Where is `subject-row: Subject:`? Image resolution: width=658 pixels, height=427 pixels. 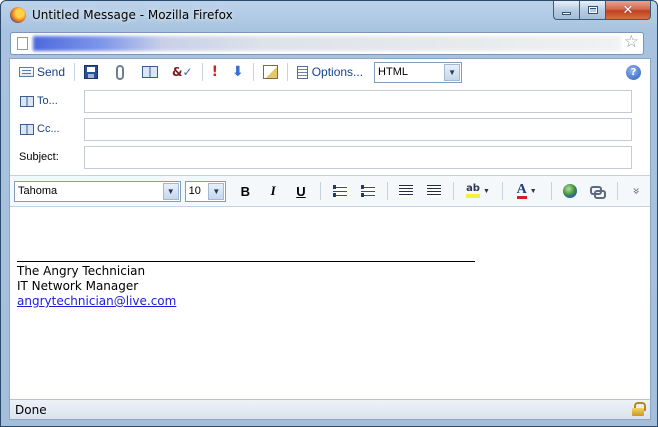 subject-row: Subject: is located at coordinates (330, 157).